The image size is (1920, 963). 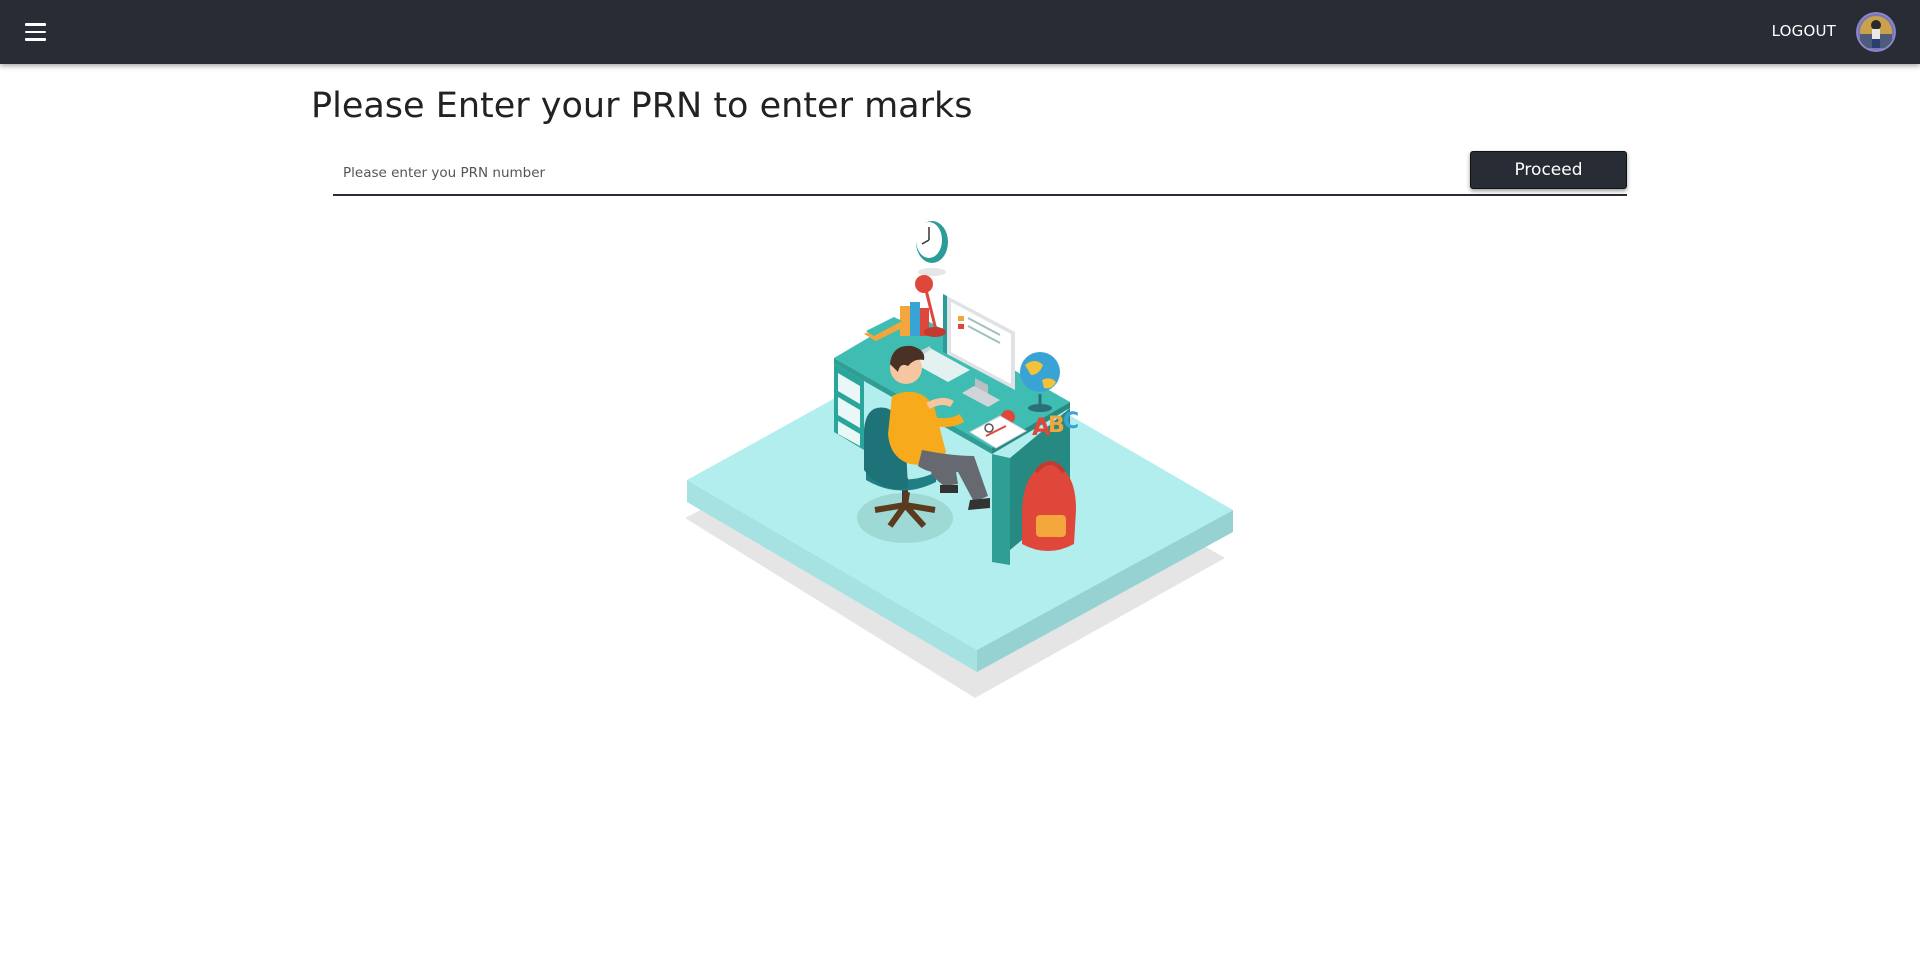 I want to click on proceed-button: Proceed, so click(x=1548, y=170).